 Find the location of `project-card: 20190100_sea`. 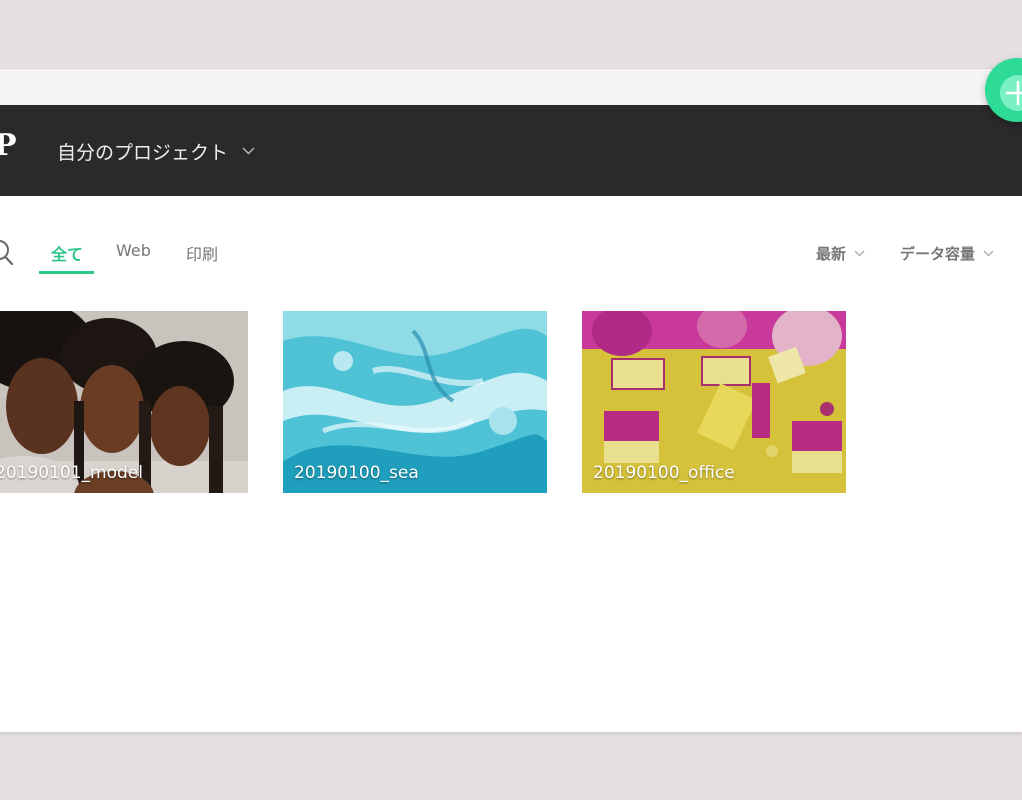

project-card: 20190100_sea is located at coordinates (415, 402).